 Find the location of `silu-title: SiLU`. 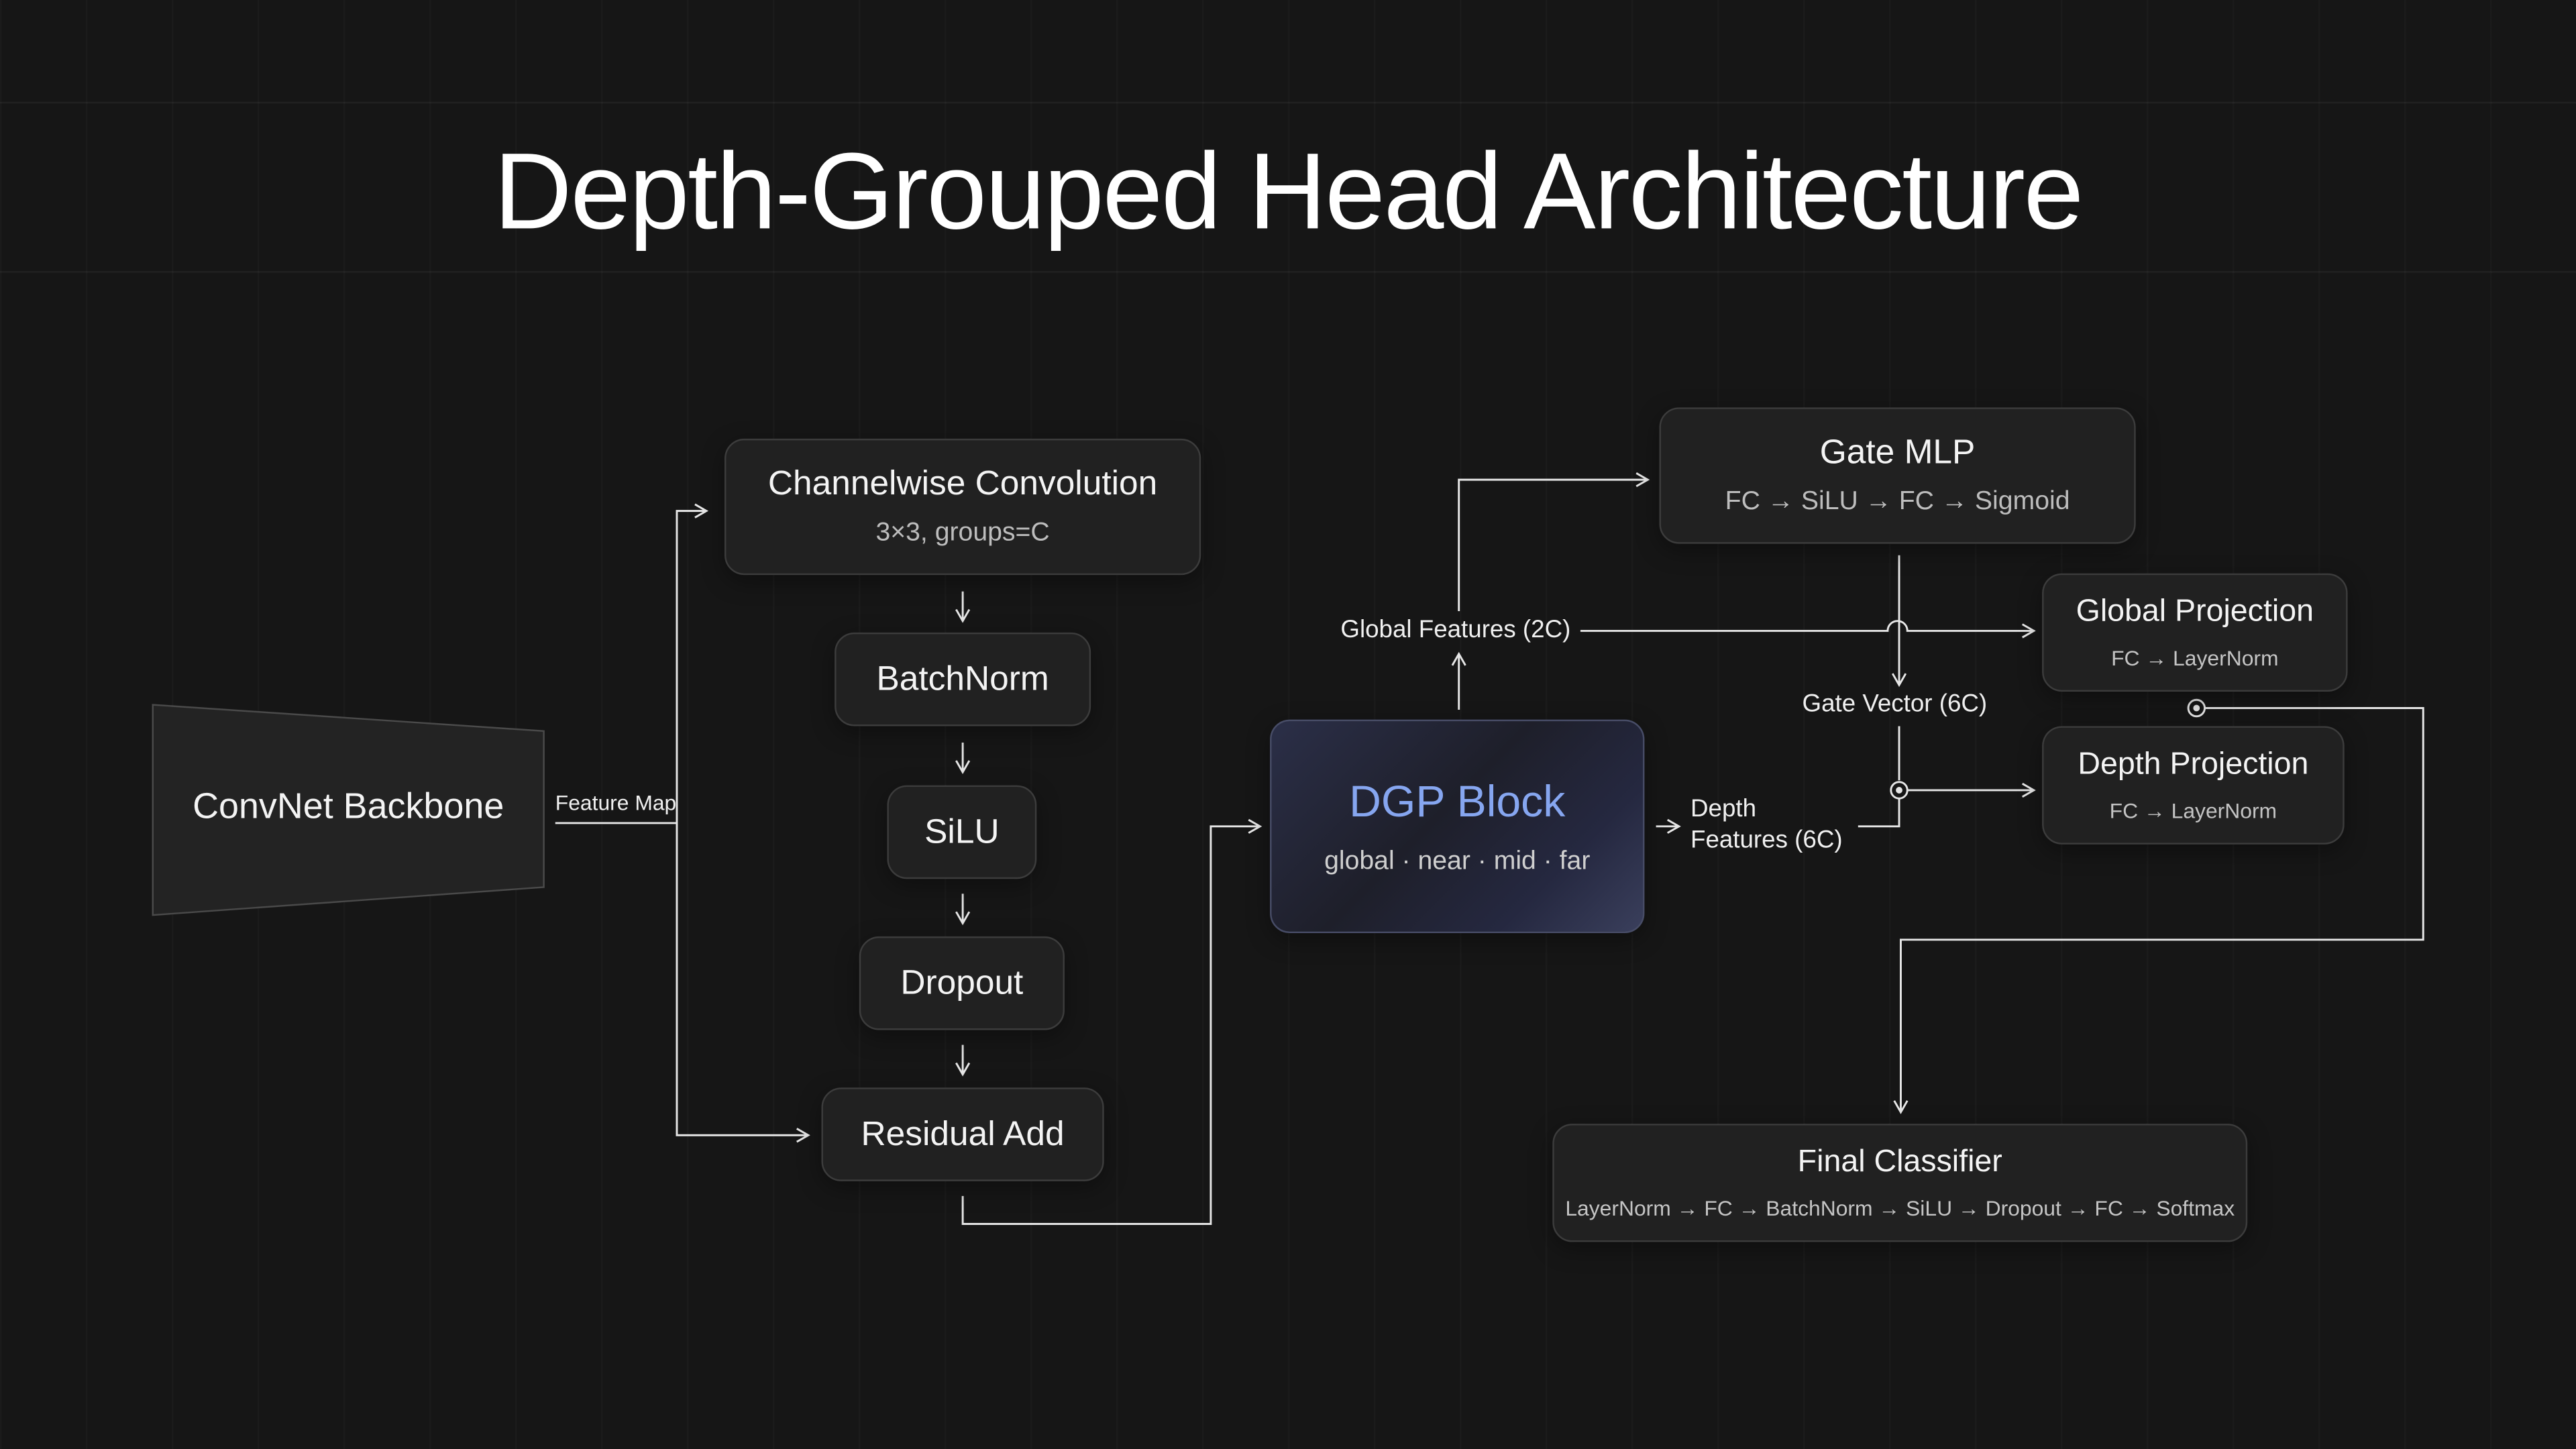

silu-title: SiLU is located at coordinates (962, 831).